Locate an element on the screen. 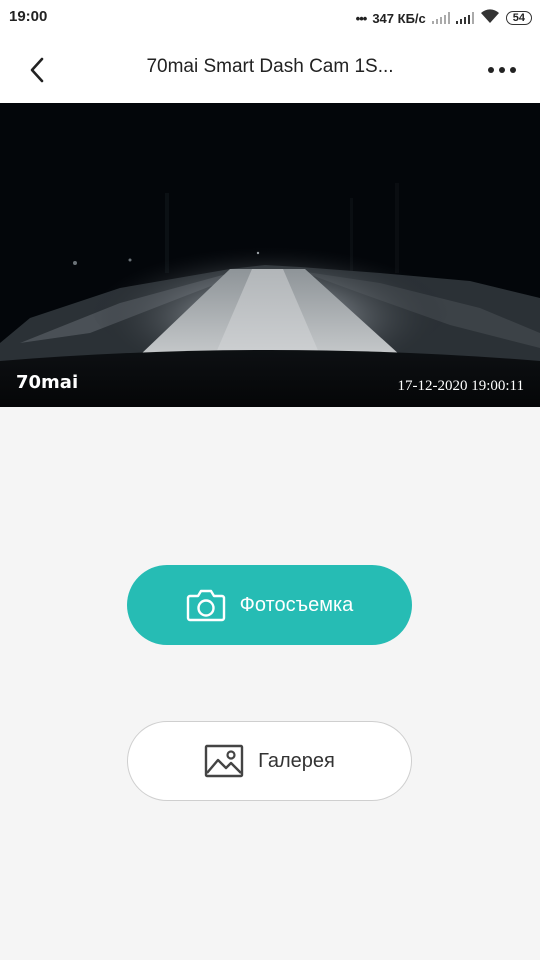 The image size is (540, 960). gallery-label: Галерея is located at coordinates (296, 760).